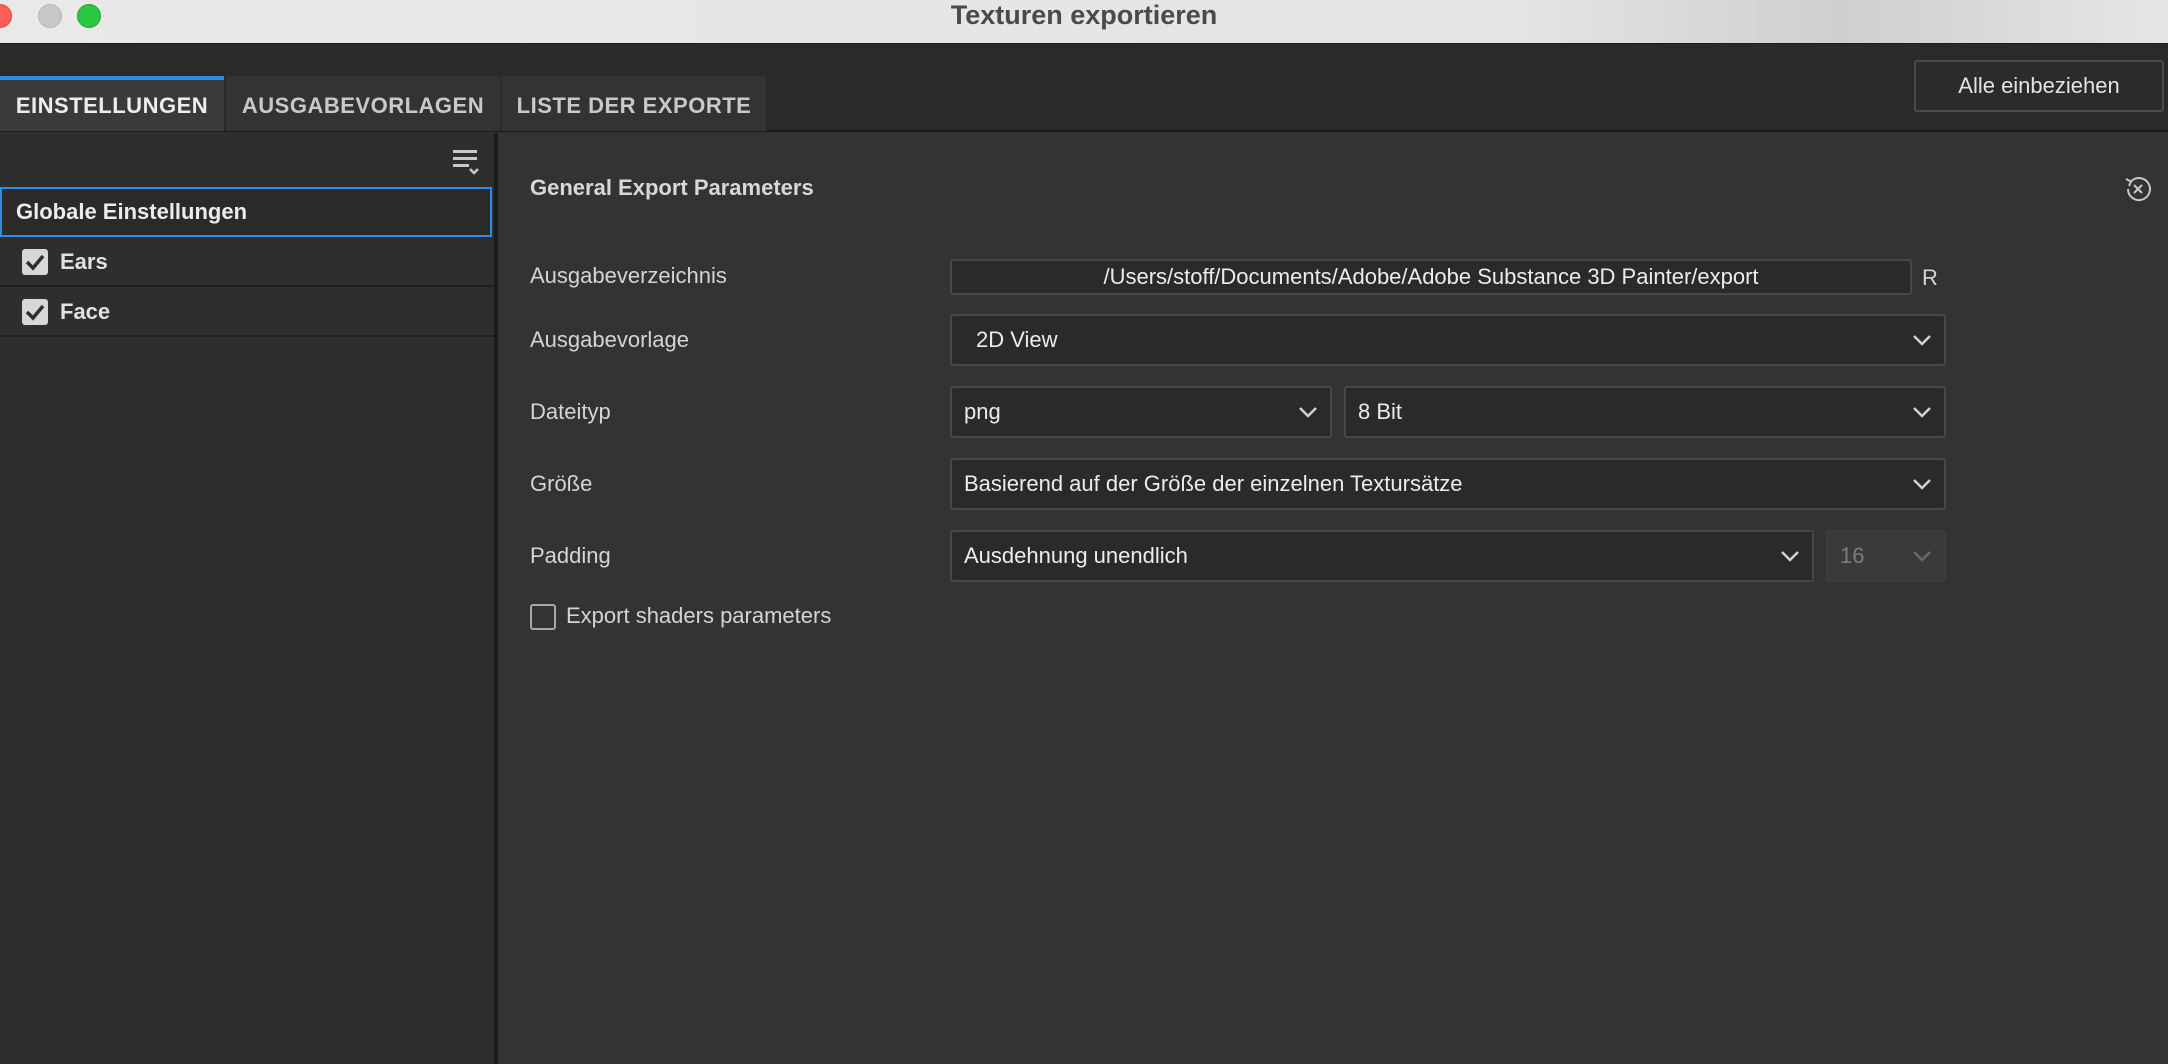 The image size is (2168, 1064). Describe the element at coordinates (1930, 277) in the screenshot. I see `output-directory-suffix: R` at that location.